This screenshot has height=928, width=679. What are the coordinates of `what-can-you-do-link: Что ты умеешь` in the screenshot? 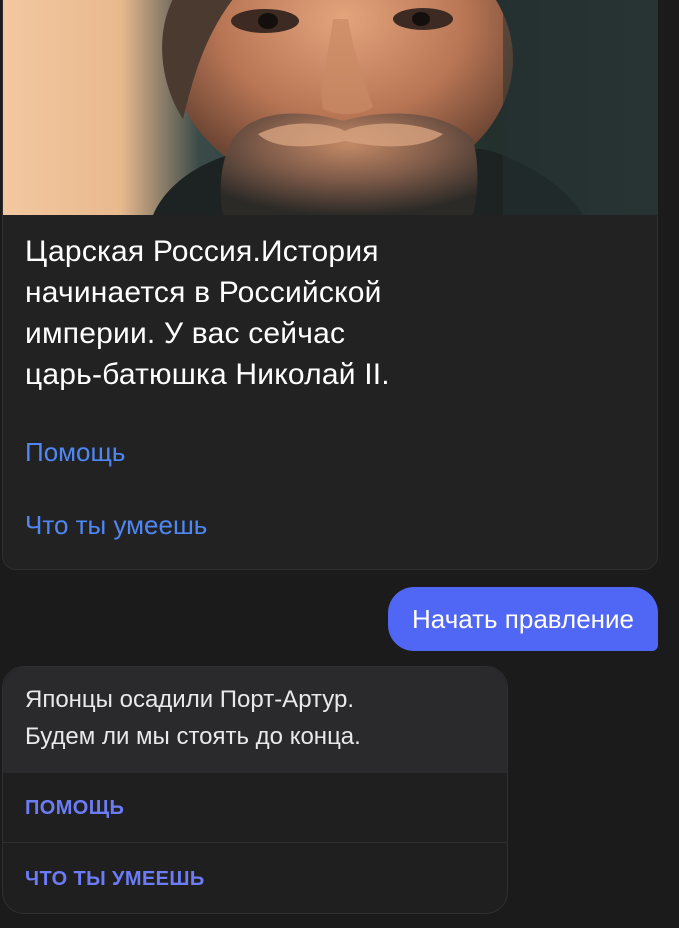 It's located at (116, 525).